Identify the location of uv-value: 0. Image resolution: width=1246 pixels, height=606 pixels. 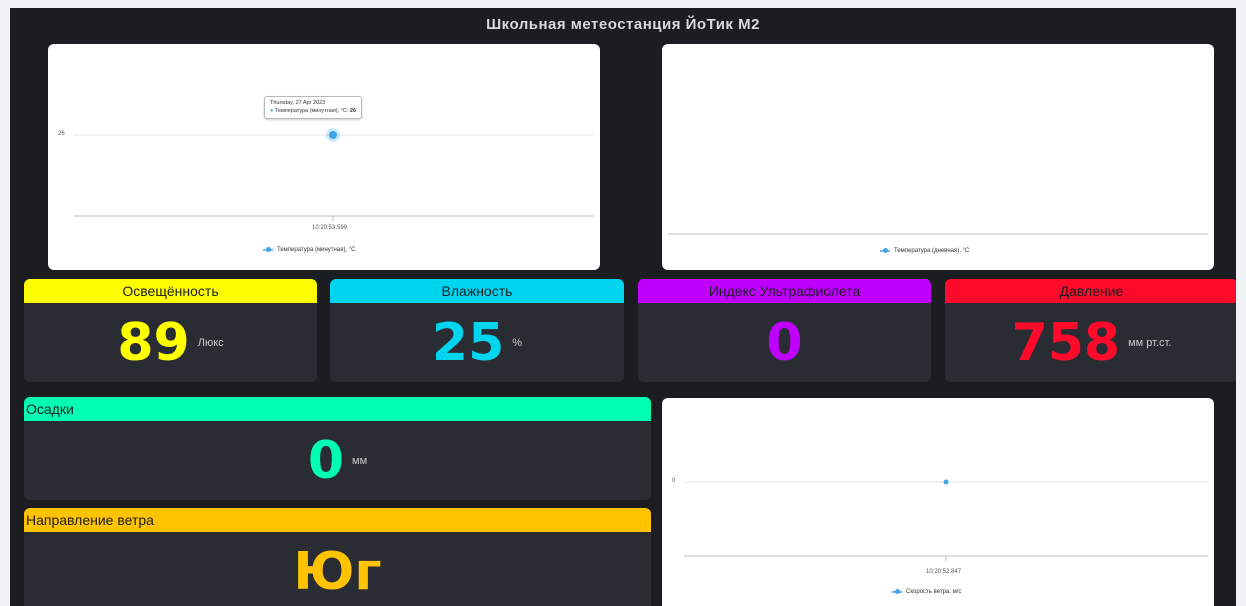
(784, 342).